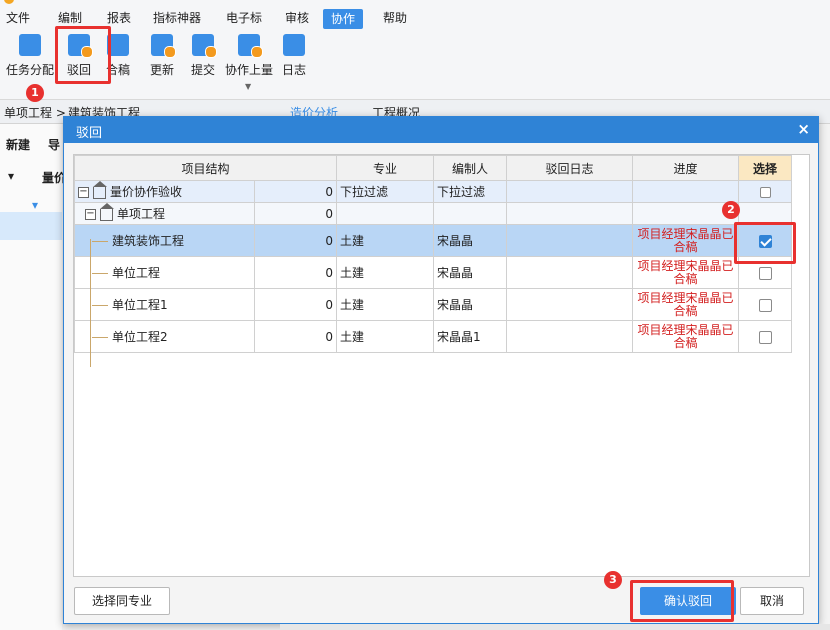 Image resolution: width=830 pixels, height=630 pixels. I want to click on table-row: − 单项工程 0, so click(433, 213).